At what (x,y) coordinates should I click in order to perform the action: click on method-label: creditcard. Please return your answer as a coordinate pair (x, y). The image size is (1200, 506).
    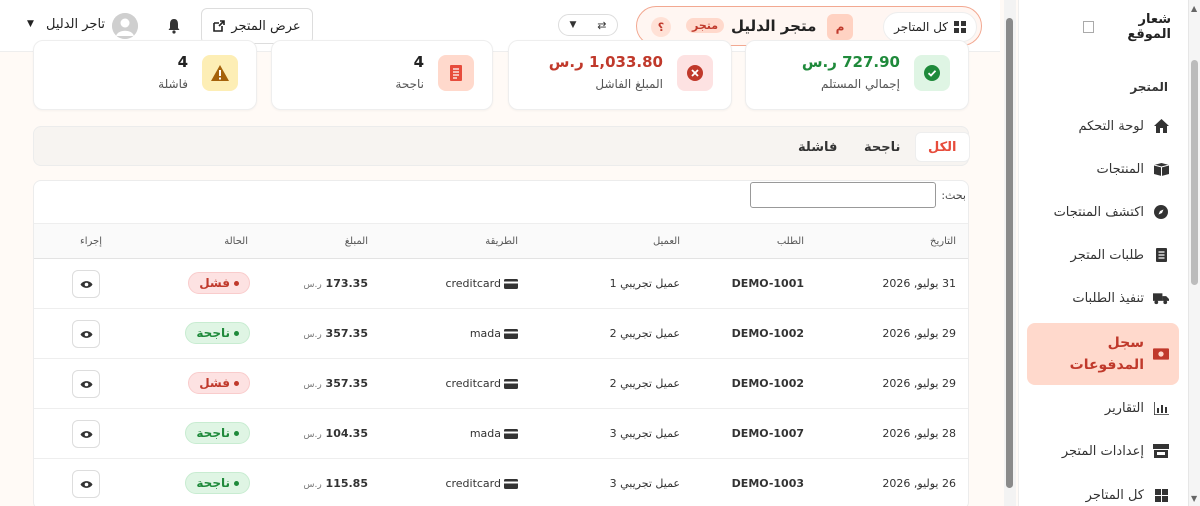
    Looking at the image, I should click on (473, 383).